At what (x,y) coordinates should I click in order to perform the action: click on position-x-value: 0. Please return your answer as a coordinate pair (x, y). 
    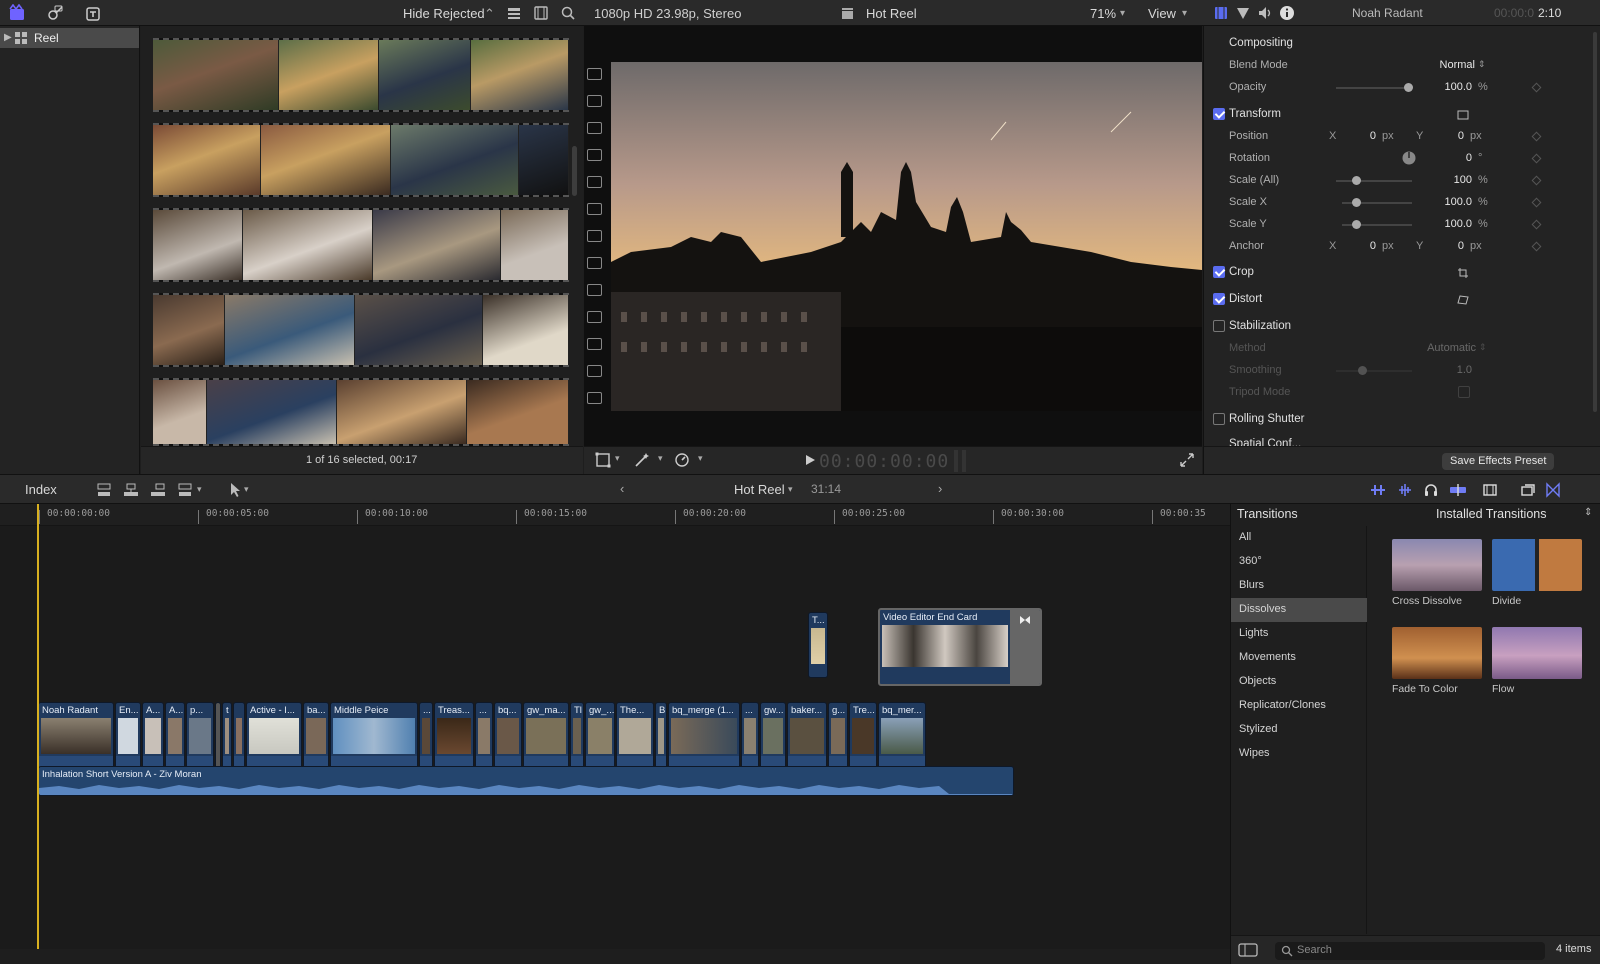
    Looking at the image, I should click on (1360, 136).